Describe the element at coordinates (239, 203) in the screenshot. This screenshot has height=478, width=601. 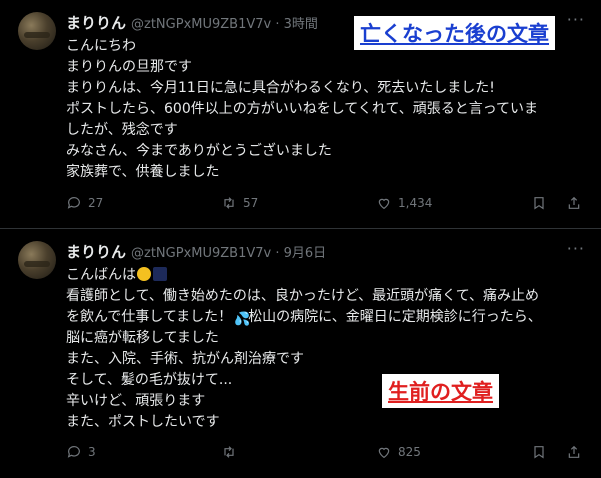
I see `retweet-button: 57` at that location.